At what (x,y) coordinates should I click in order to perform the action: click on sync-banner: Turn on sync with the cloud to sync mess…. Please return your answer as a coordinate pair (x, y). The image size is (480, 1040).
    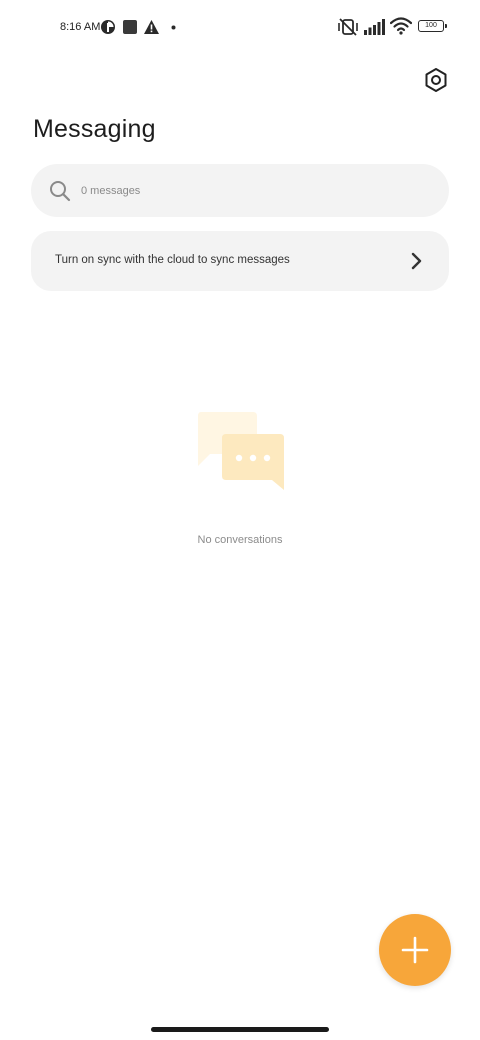
    Looking at the image, I should click on (240, 261).